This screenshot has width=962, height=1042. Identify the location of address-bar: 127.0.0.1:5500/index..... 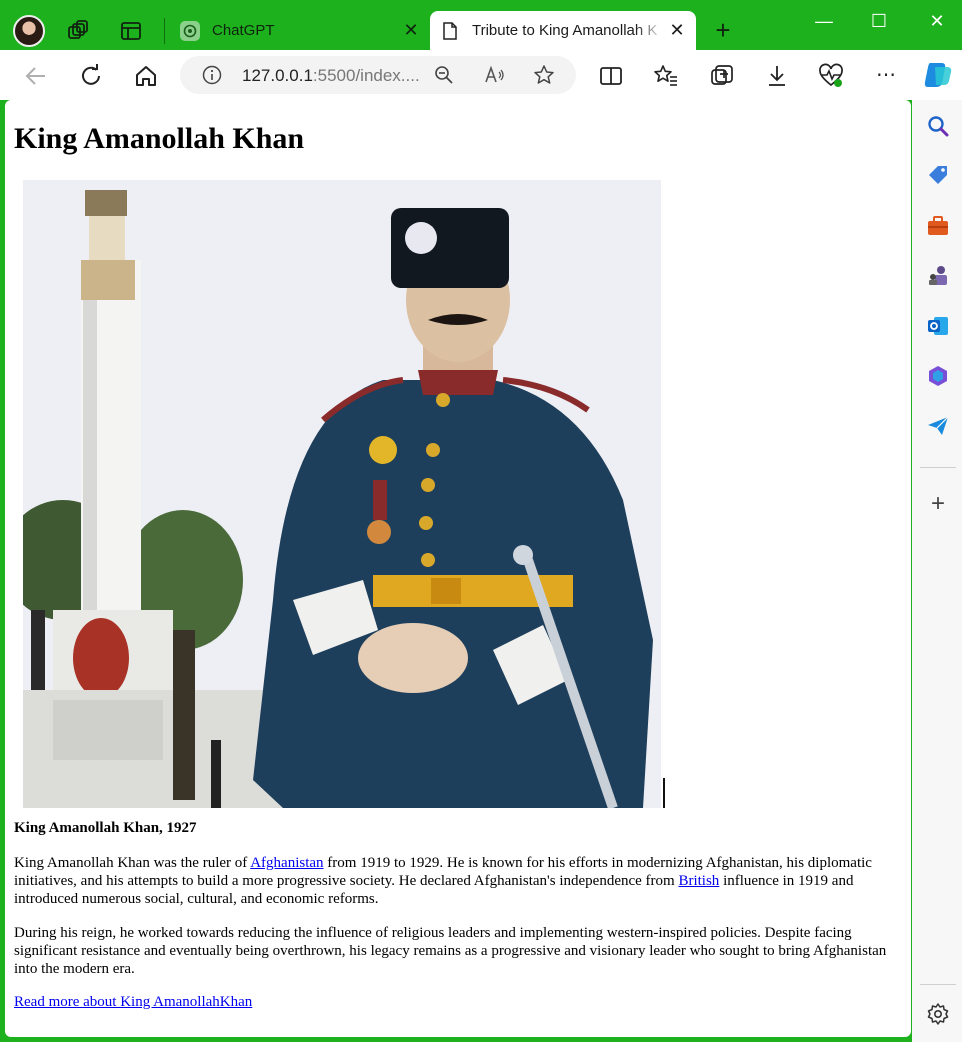
(378, 75).